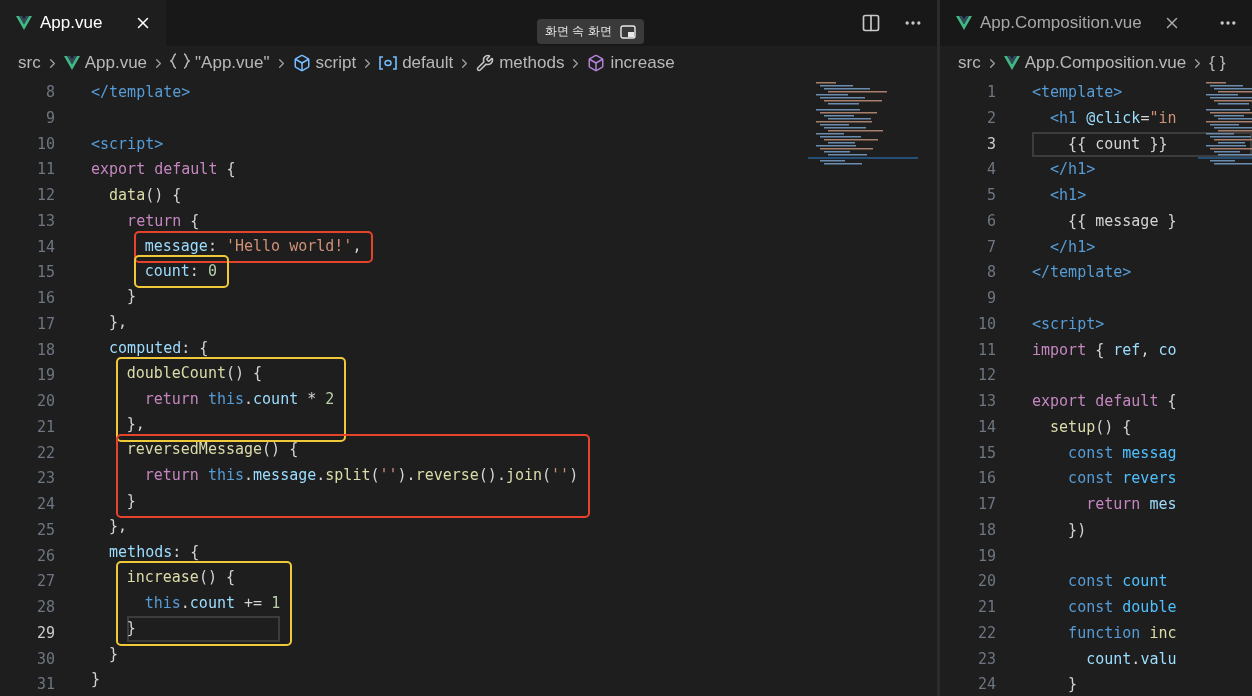  What do you see at coordinates (324, 63) in the screenshot?
I see `breadcrumb-item: script` at bounding box center [324, 63].